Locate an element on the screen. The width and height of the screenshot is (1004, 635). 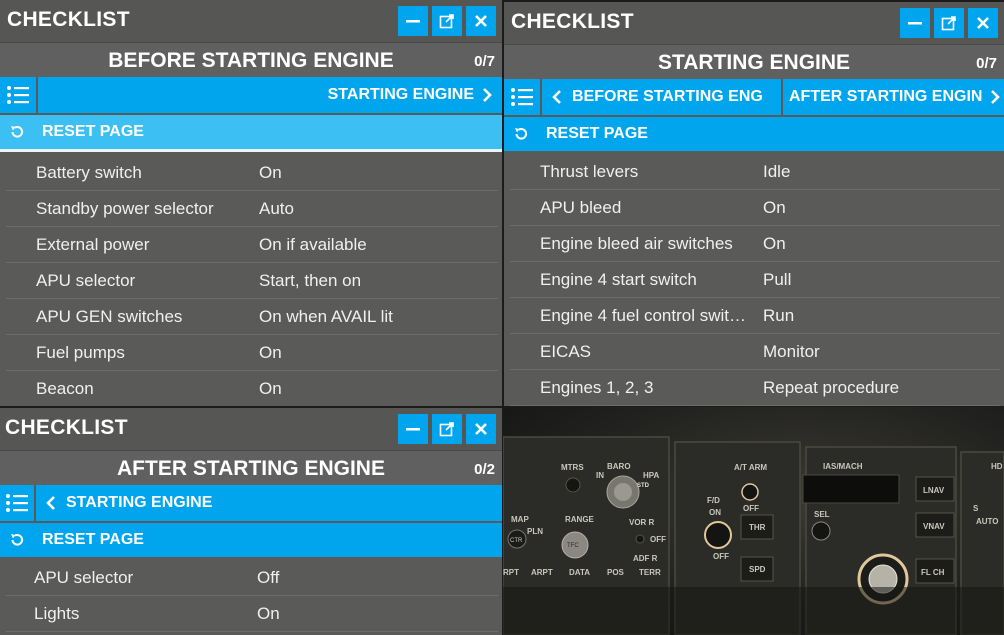
checklist-row: APU selector Off is located at coordinates (252, 578).